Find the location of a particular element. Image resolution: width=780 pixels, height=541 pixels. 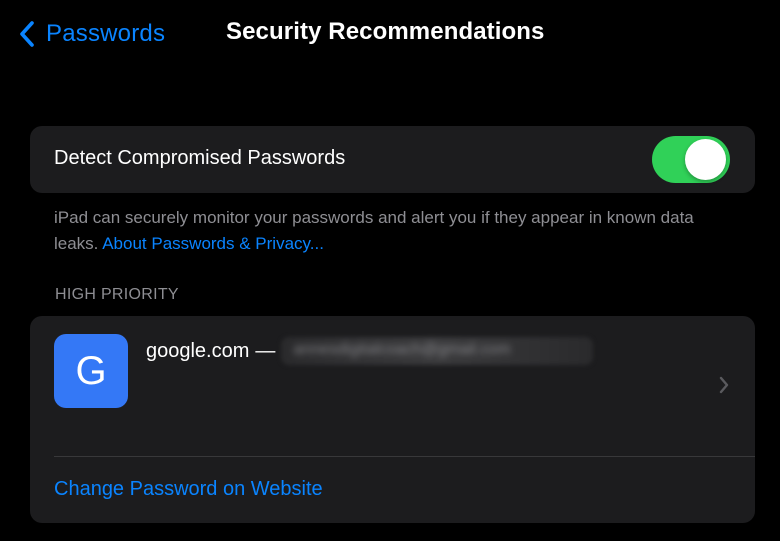

back-button-label: Passwords is located at coordinates (106, 33).